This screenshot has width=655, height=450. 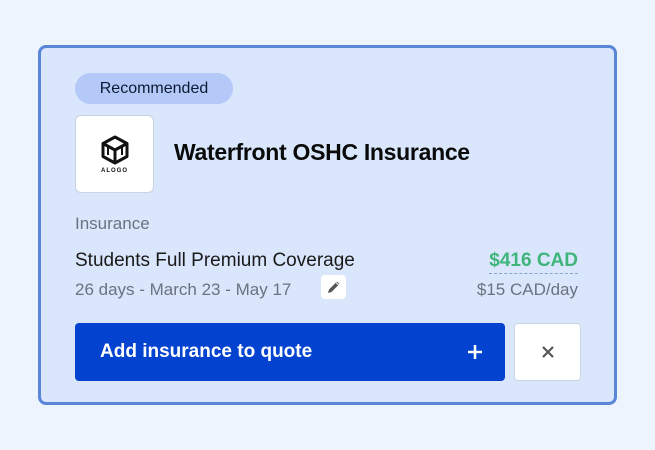 What do you see at coordinates (533, 262) in the screenshot?
I see `total-price: $416 CAD` at bounding box center [533, 262].